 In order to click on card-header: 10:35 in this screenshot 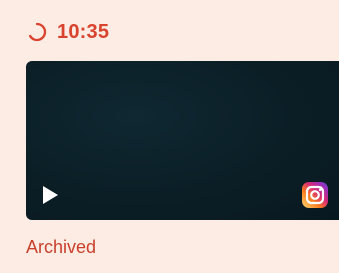, I will do `click(68, 32)`.